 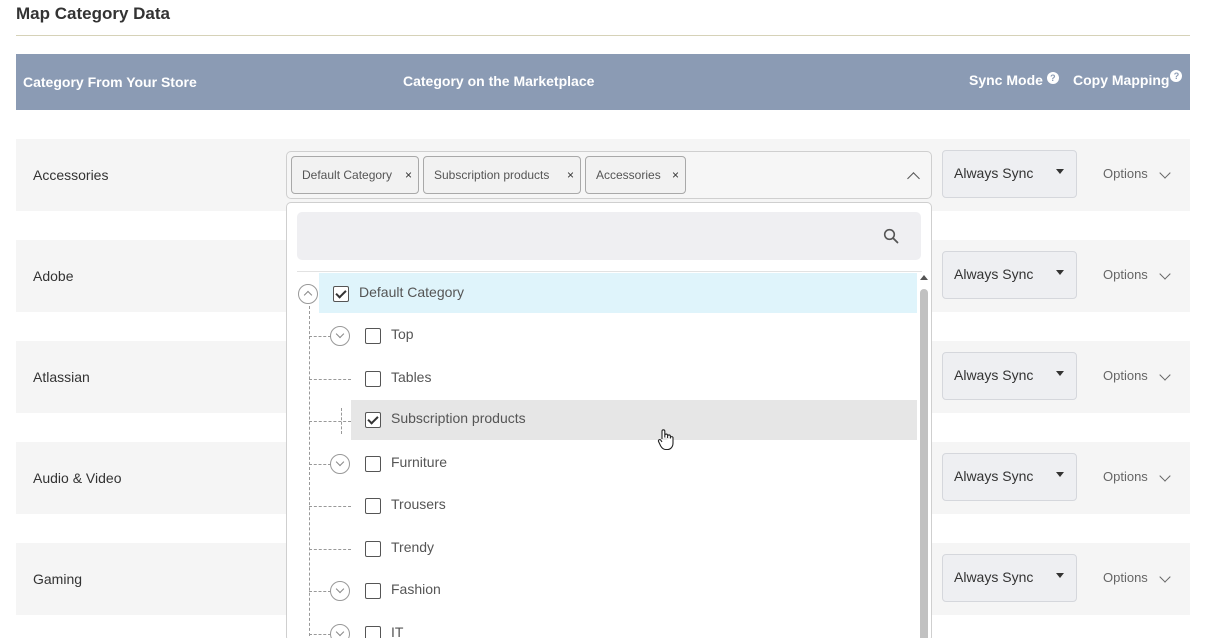 What do you see at coordinates (61, 377) in the screenshot?
I see `row-label: Atlassian` at bounding box center [61, 377].